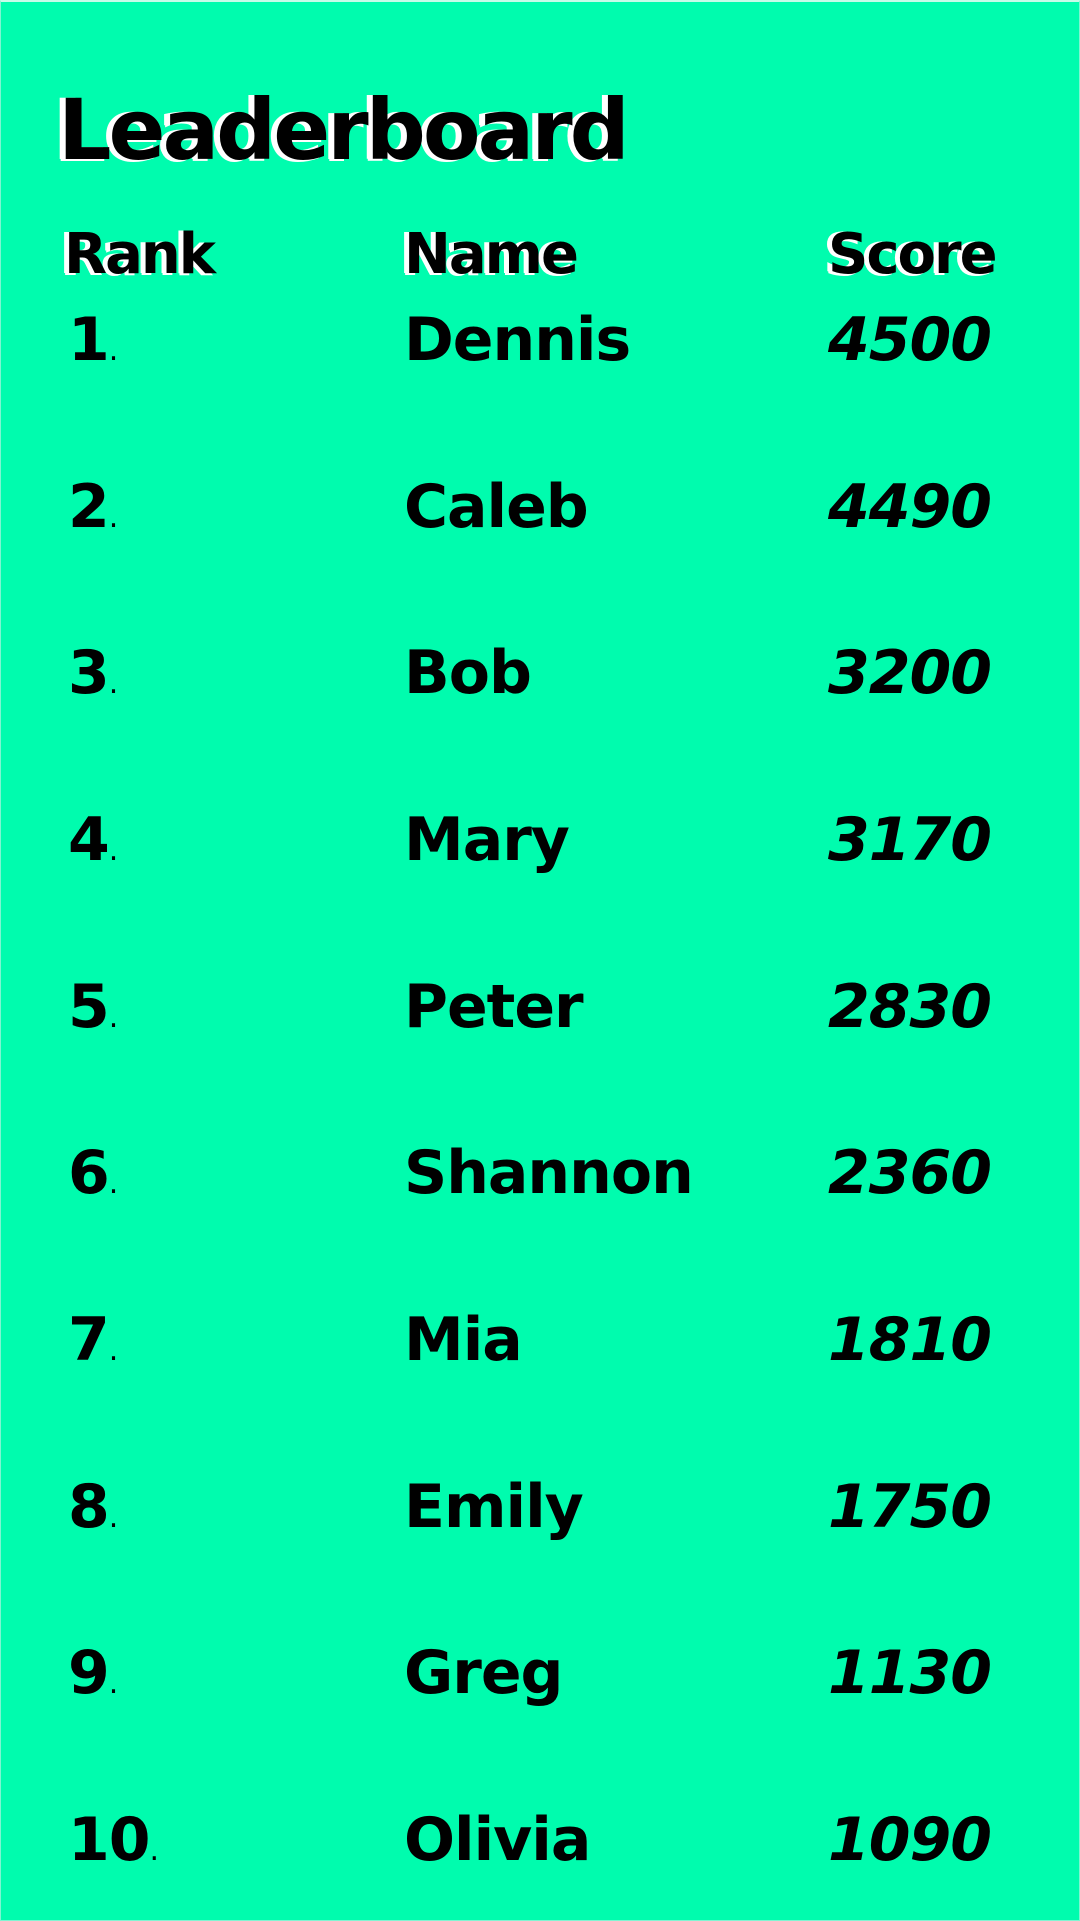 This screenshot has width=1080, height=1921. What do you see at coordinates (140, 254) in the screenshot?
I see `rank-column-header: Rank` at bounding box center [140, 254].